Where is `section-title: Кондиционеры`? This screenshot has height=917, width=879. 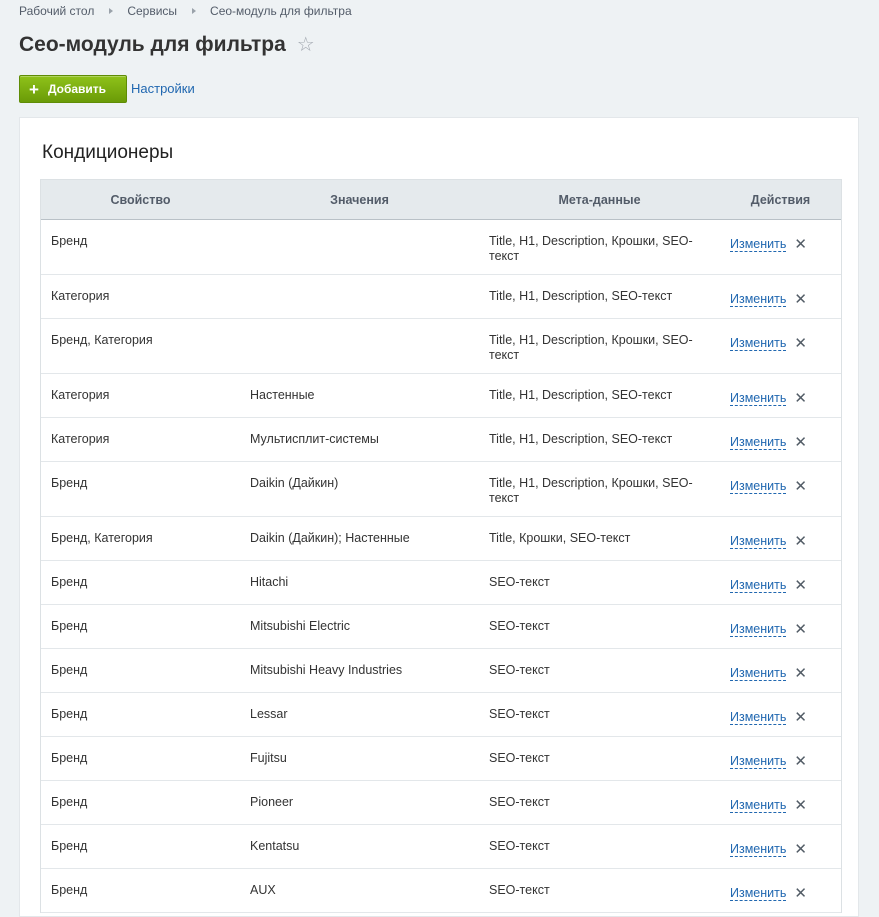 section-title: Кондиционеры is located at coordinates (108, 152).